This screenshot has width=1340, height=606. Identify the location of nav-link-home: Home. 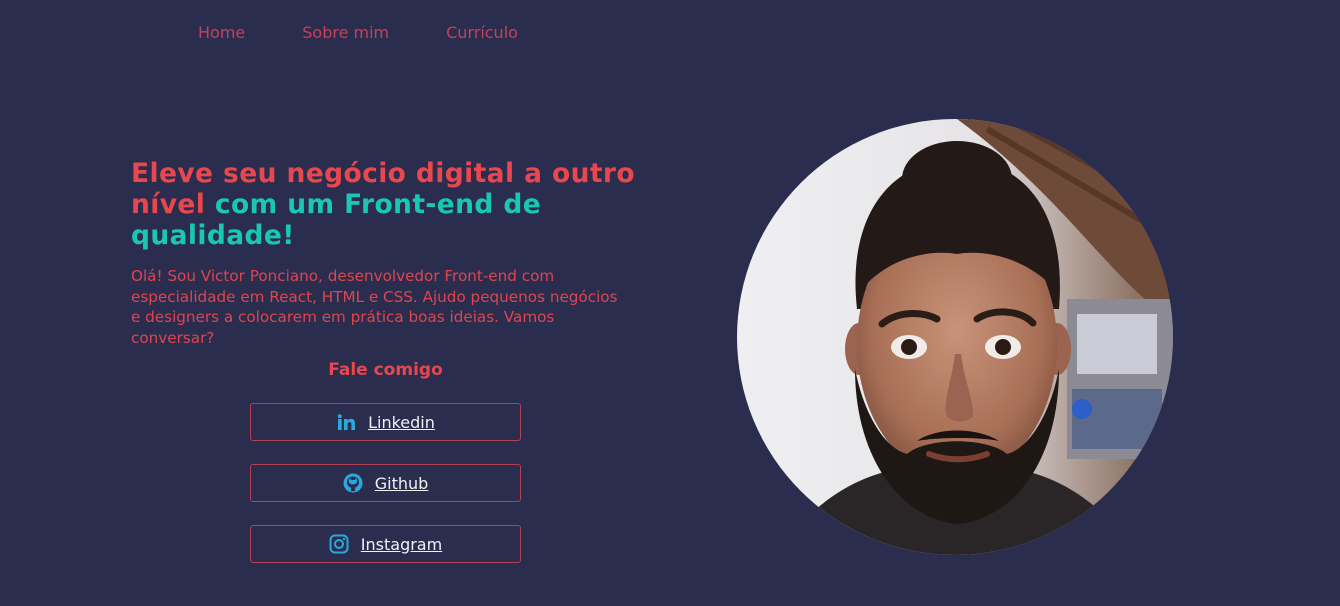
(221, 33).